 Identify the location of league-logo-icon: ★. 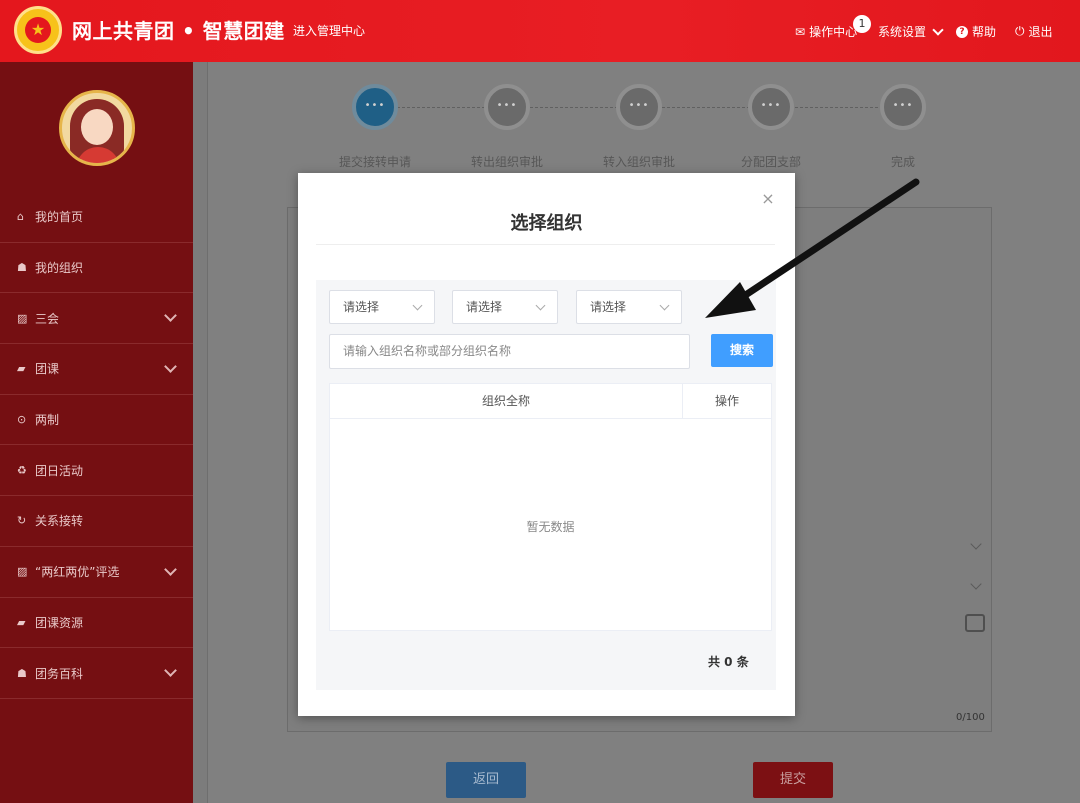
(38, 30).